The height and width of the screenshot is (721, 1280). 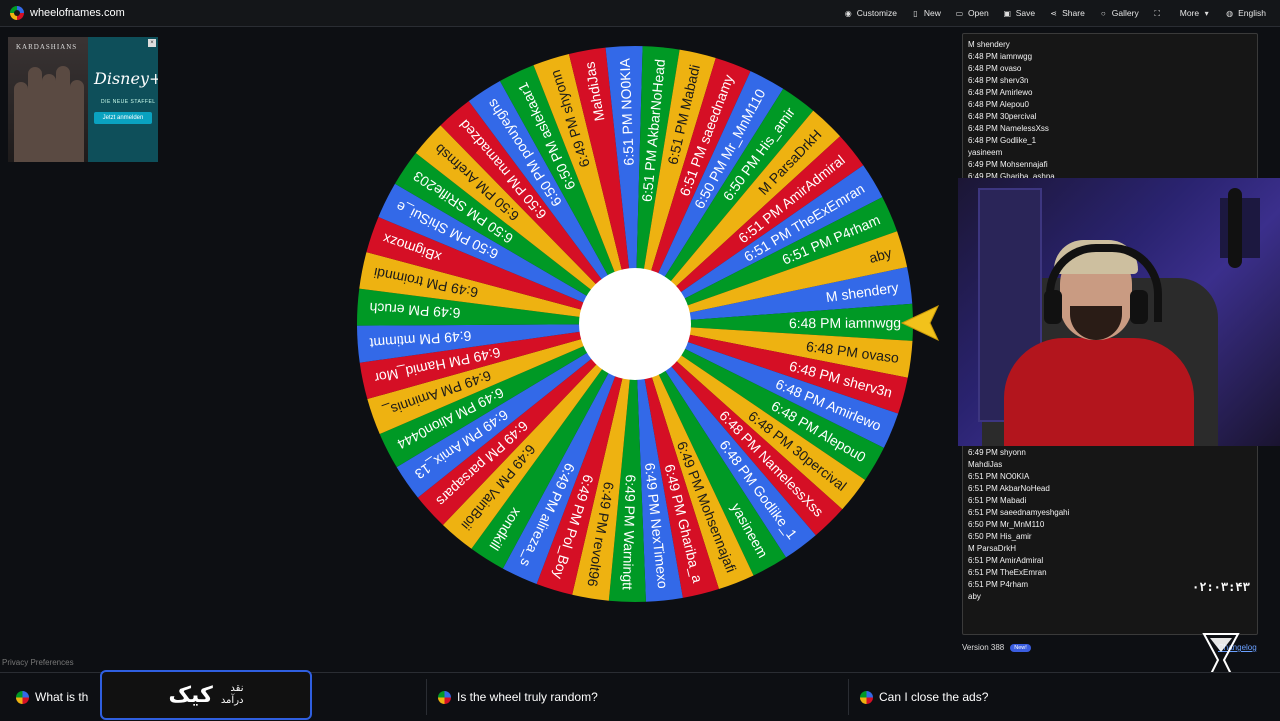 What do you see at coordinates (1125, 13) in the screenshot?
I see `nav-label: Gallery` at bounding box center [1125, 13].